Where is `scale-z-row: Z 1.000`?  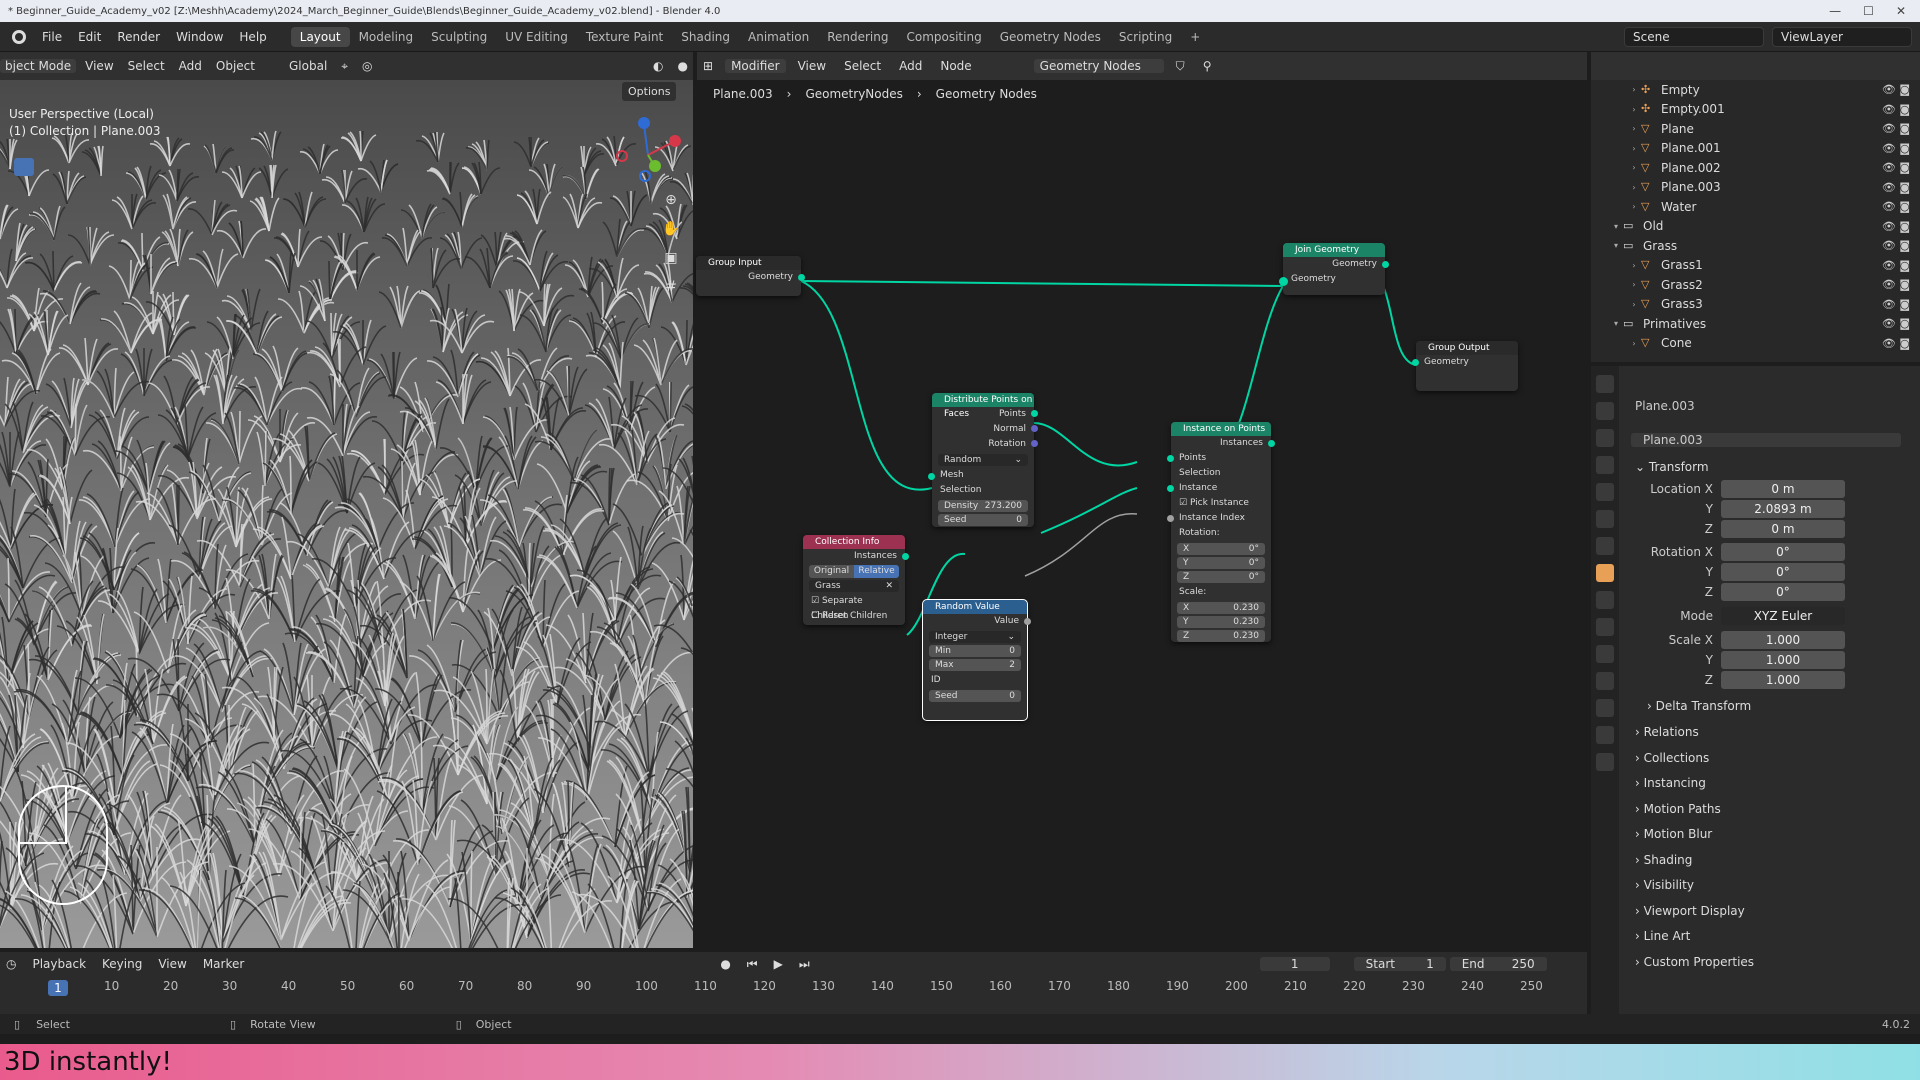
scale-z-row: Z 1.000 is located at coordinates (1770, 680).